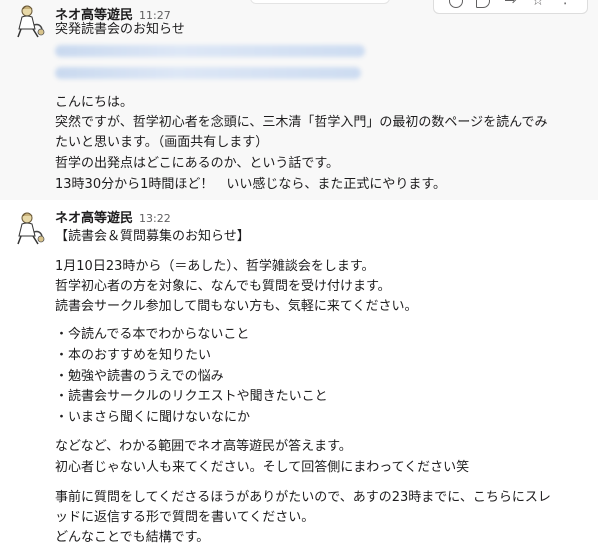 The width and height of the screenshot is (598, 548). I want to click on message-line: 1月10日23時から（＝あした）、哲学雑談会をします。, so click(215, 266).